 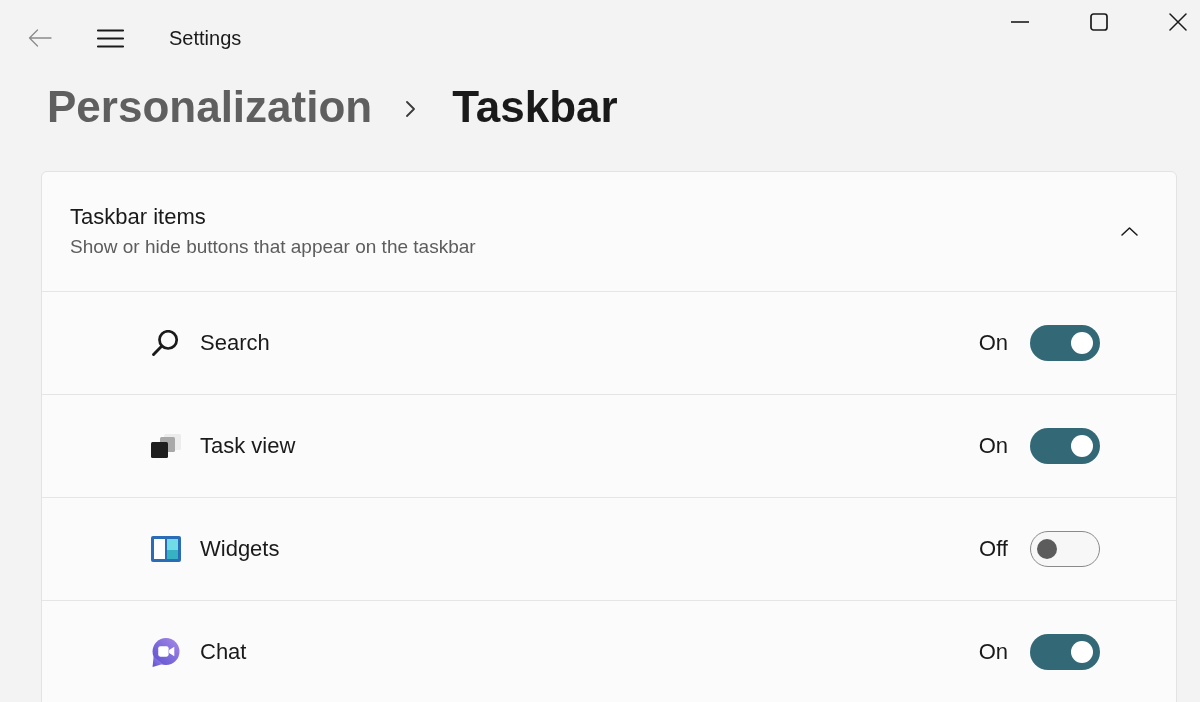 I want to click on chevron-right-icon, so click(x=411, y=109).